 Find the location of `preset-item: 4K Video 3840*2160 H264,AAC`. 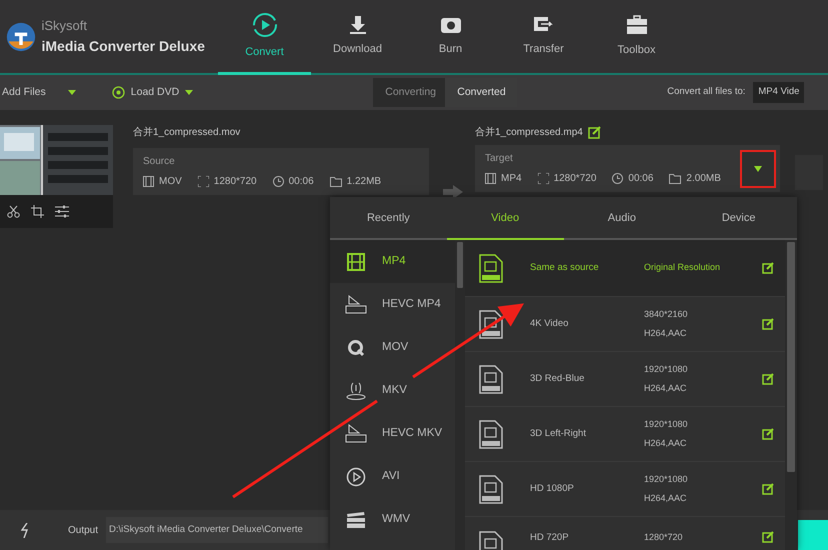

preset-item: 4K Video 3840*2160 H264,AAC is located at coordinates (625, 324).